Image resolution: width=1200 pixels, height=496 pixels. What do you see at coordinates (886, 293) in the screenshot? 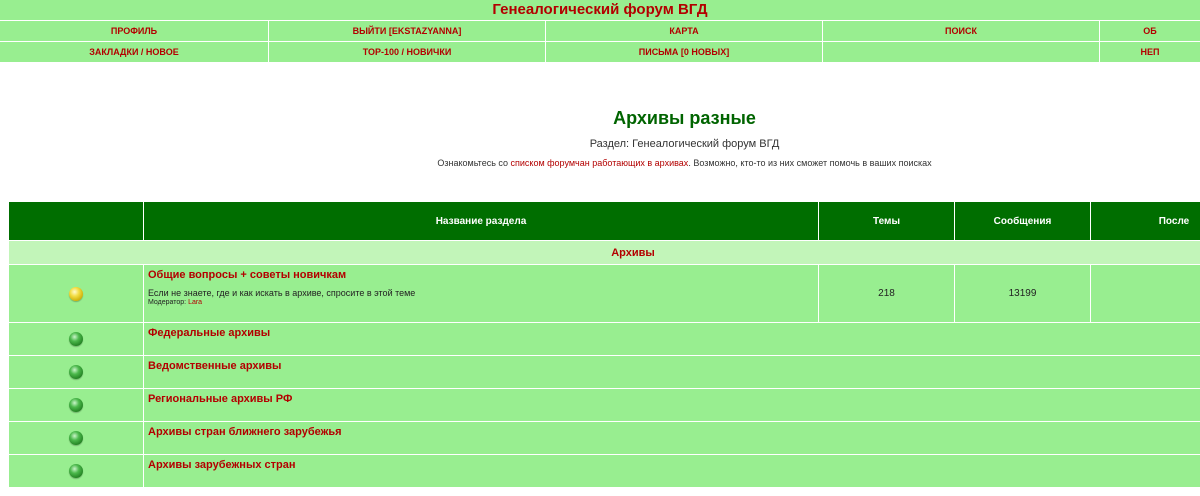
I see `topics-count: 218` at bounding box center [886, 293].